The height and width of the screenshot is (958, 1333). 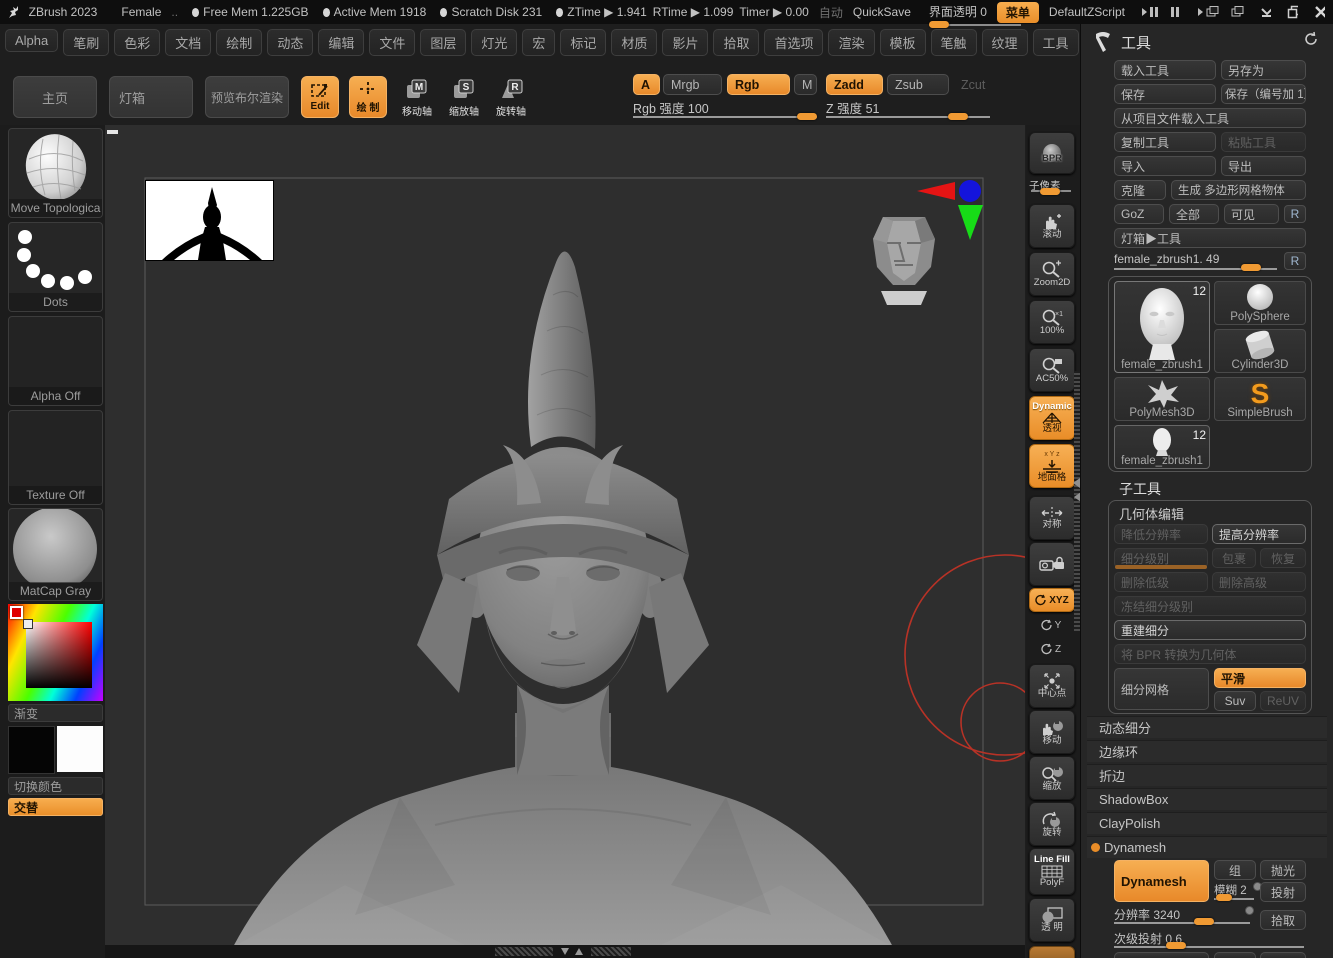 What do you see at coordinates (1234, 558) in the screenshot?
I see `wrap-button: 包裹` at bounding box center [1234, 558].